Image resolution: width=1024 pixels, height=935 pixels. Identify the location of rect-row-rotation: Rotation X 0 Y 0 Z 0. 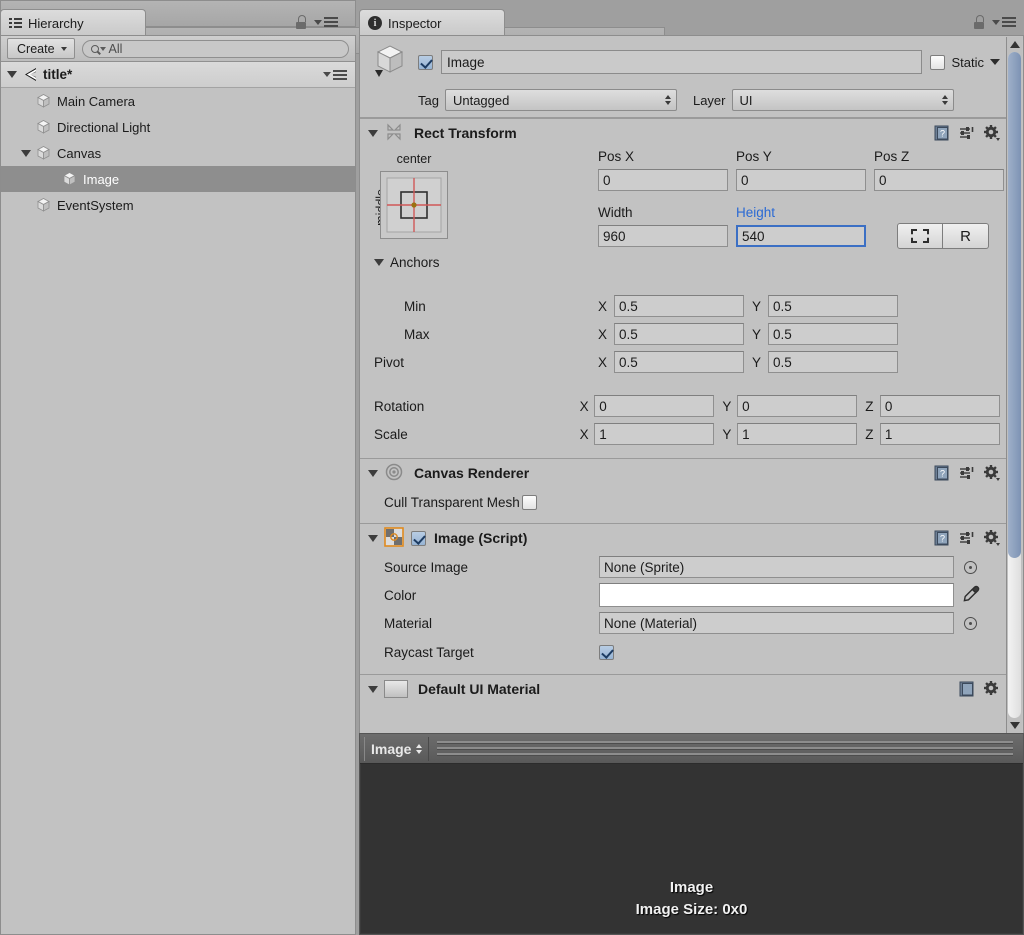
(684, 406).